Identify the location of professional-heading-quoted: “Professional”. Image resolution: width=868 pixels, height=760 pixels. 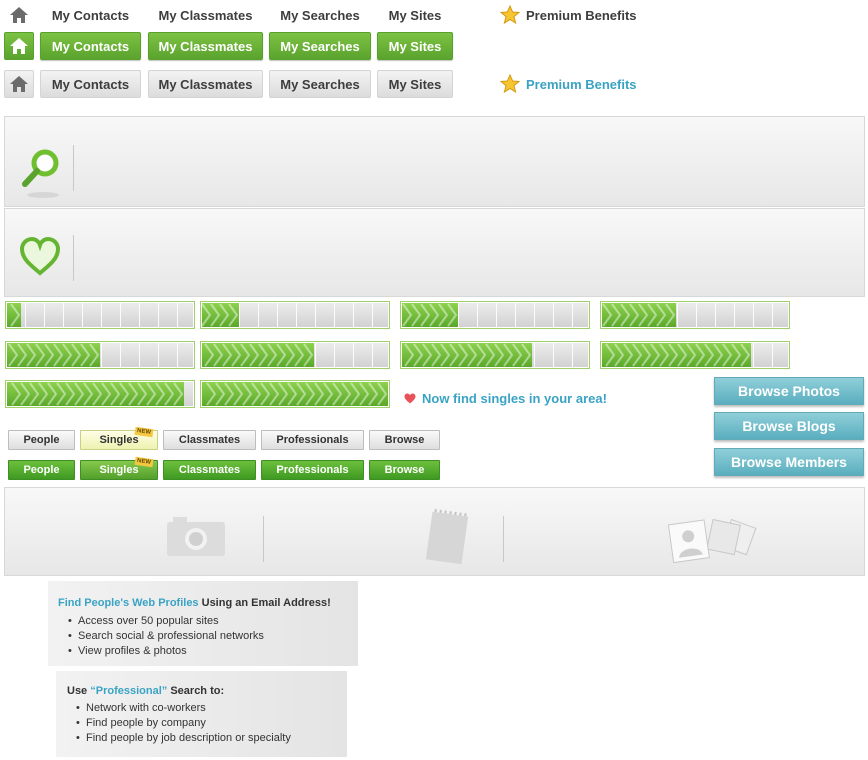
(129, 691).